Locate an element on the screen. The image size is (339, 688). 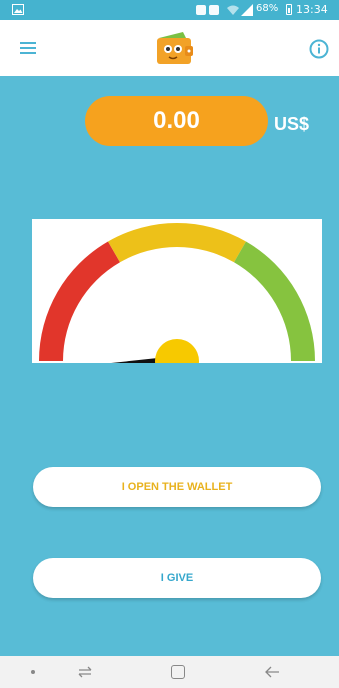
balance-amount: 0.00 is located at coordinates (176, 120).